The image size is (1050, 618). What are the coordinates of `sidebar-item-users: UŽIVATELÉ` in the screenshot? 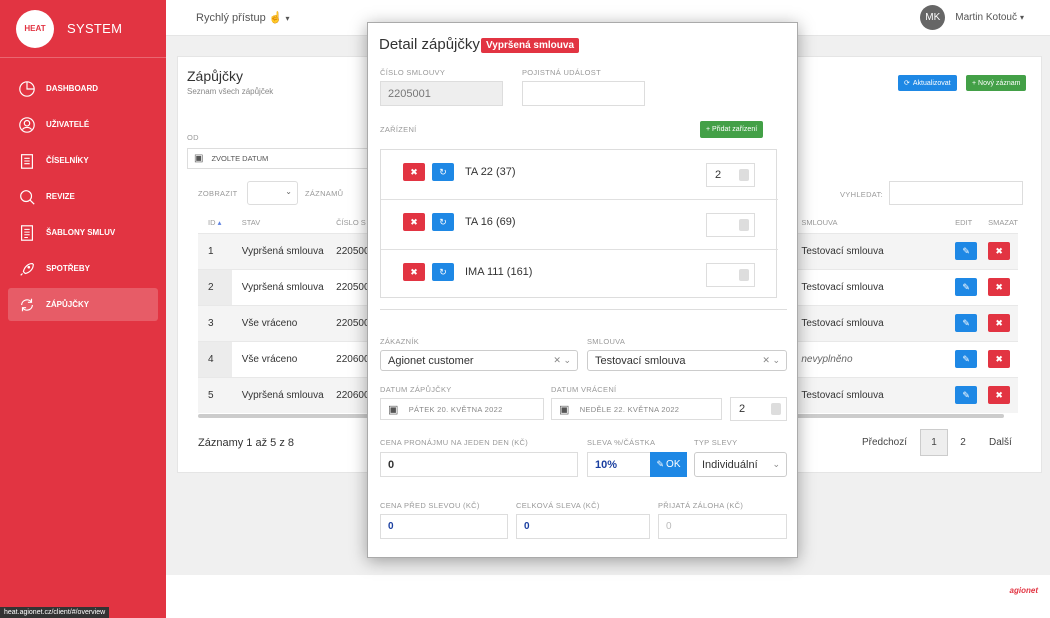 It's located at (83, 124).